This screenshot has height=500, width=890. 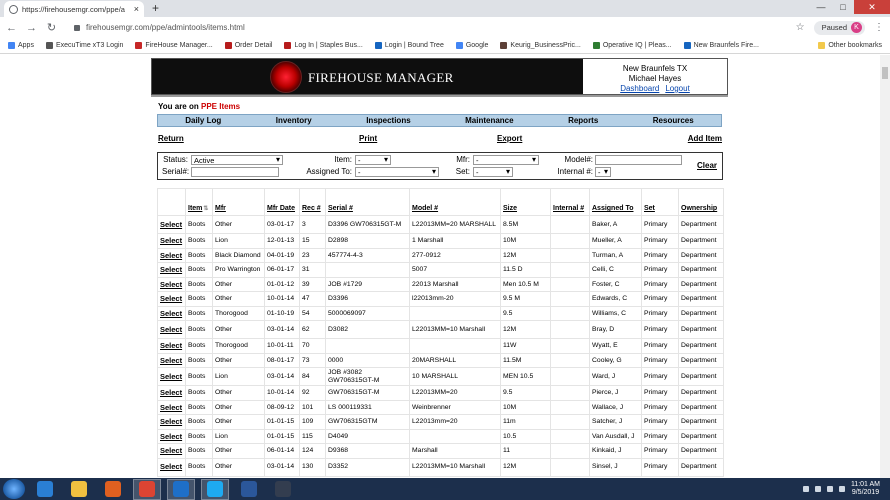 I want to click on cell-model, so click(x=455, y=436).